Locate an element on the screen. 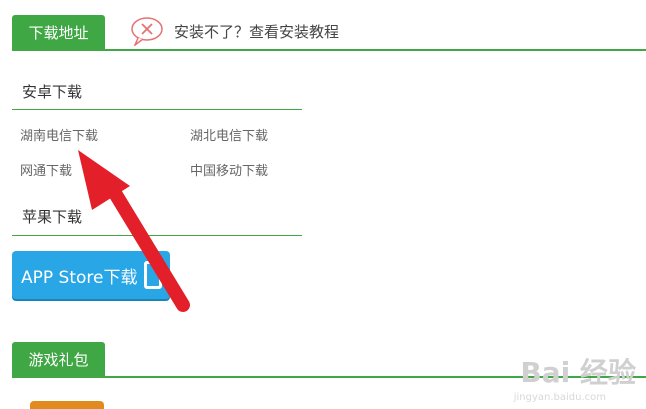  hunan-telecom-download-link: 湖南电信下载 is located at coordinates (59, 134).